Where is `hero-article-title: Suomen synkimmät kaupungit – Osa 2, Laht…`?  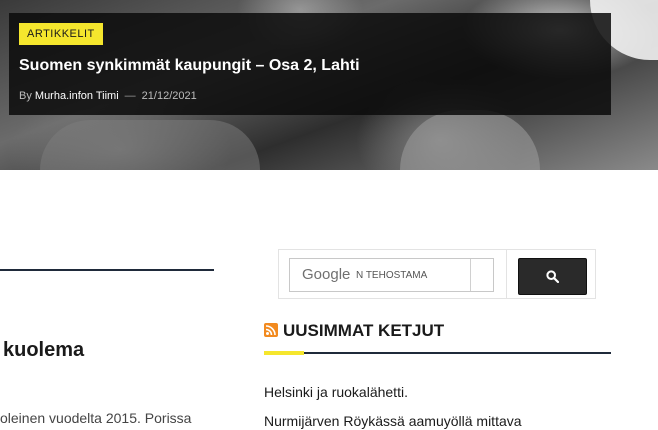 hero-article-title: Suomen synkimmät kaupungit – Osa 2, Laht… is located at coordinates (309, 66).